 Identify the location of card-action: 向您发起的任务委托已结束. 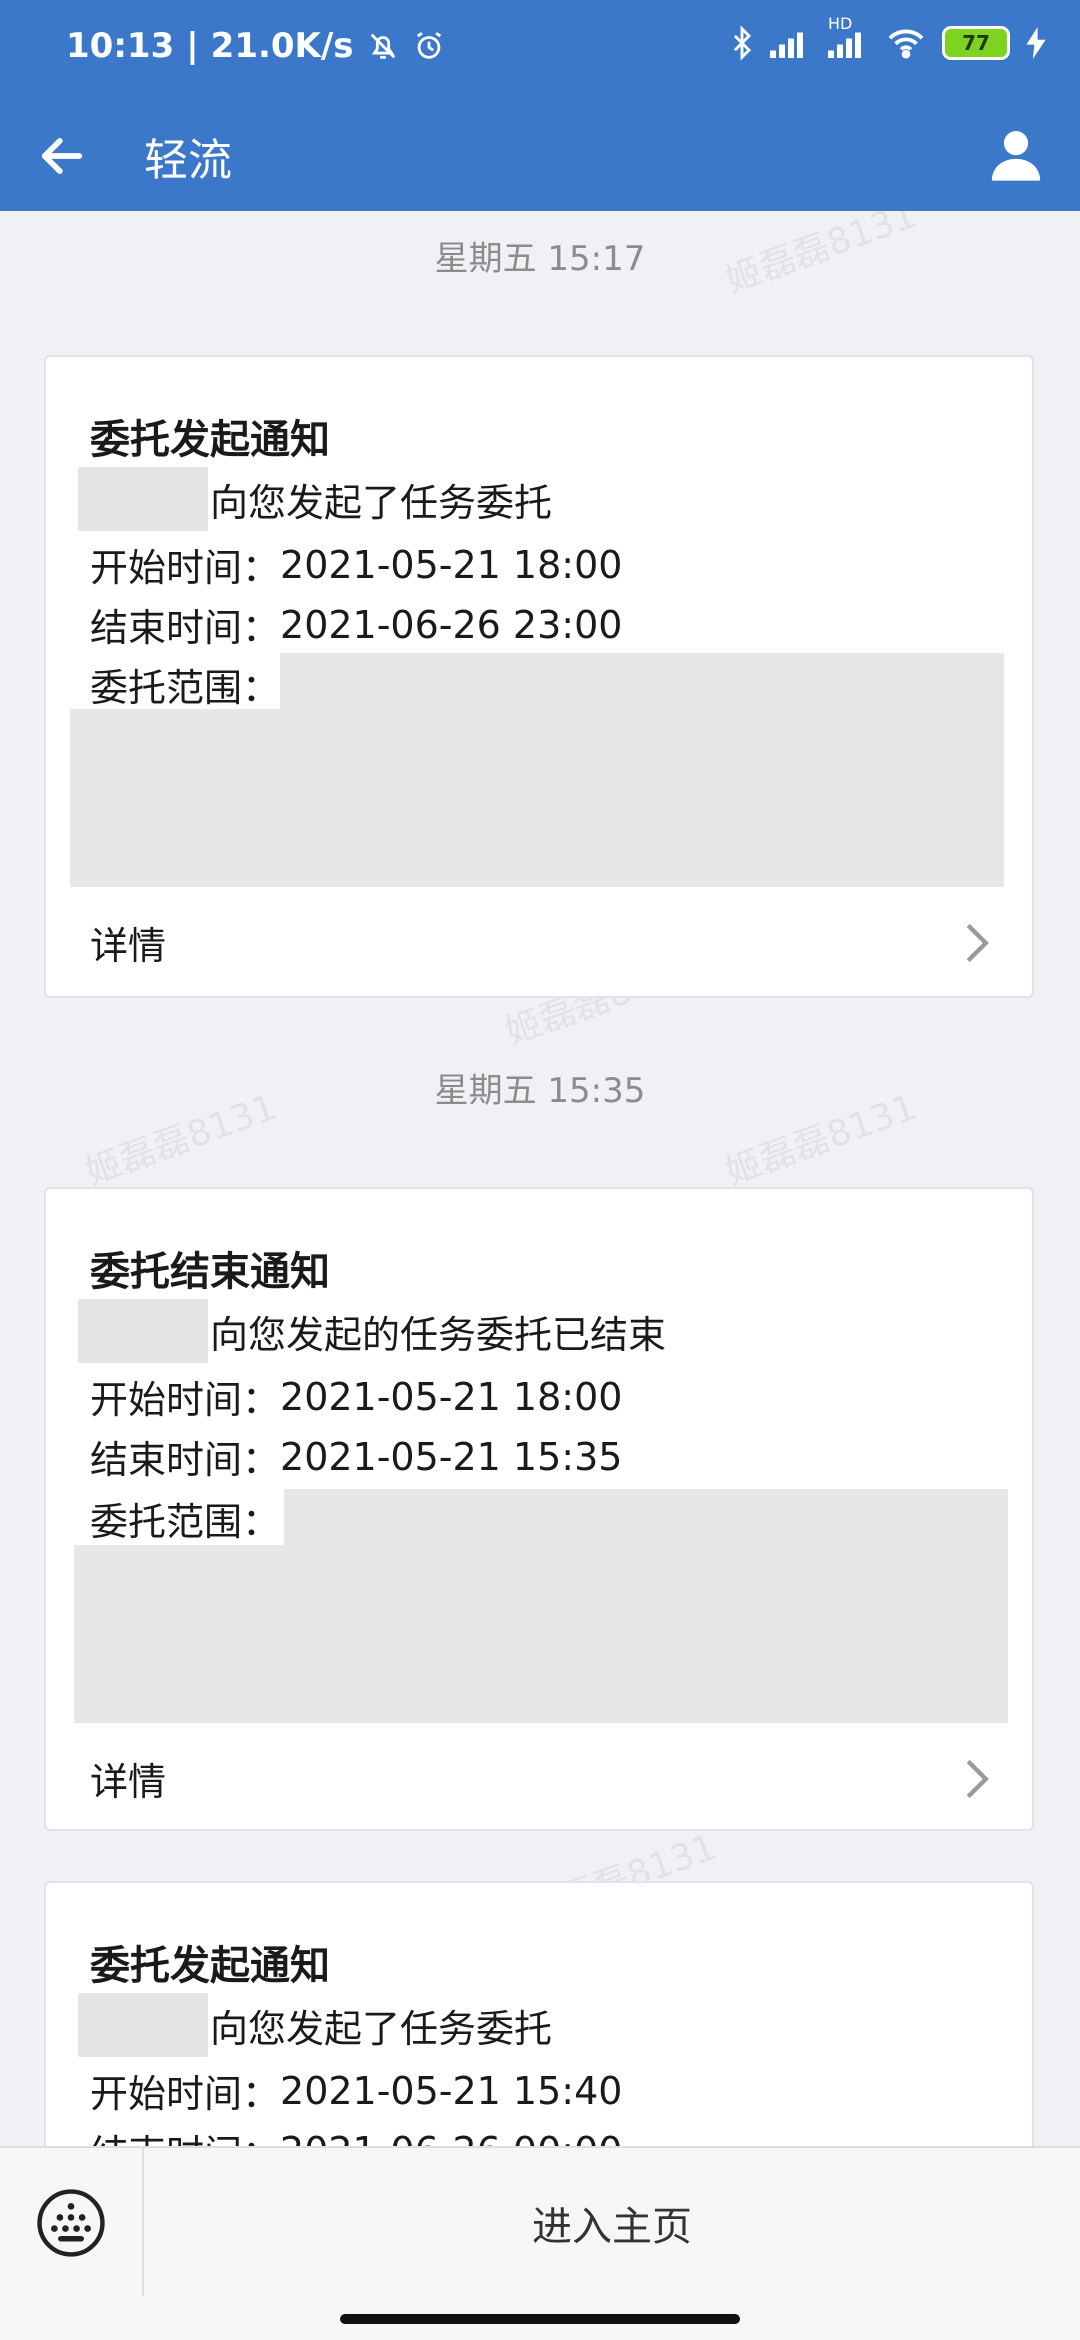
(438, 1334).